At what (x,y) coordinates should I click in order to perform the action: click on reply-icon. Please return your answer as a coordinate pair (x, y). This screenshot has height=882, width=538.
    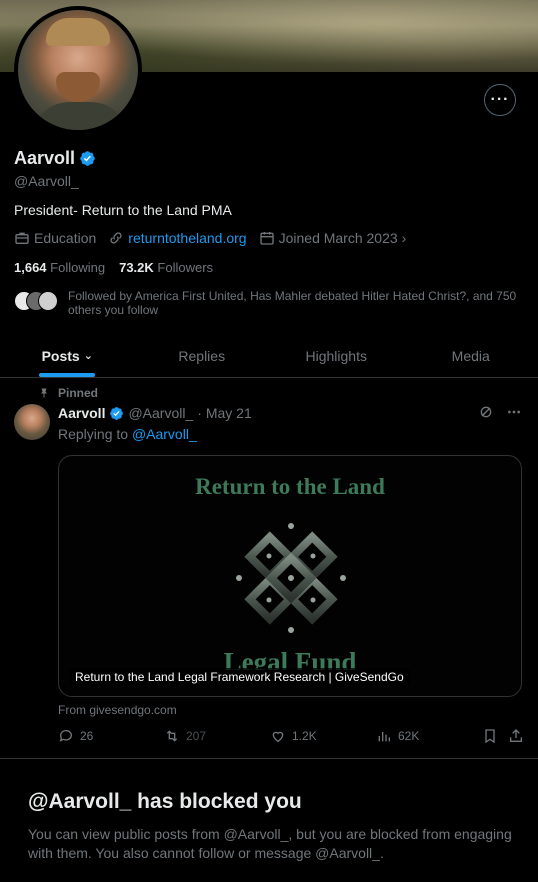
    Looking at the image, I should click on (65, 736).